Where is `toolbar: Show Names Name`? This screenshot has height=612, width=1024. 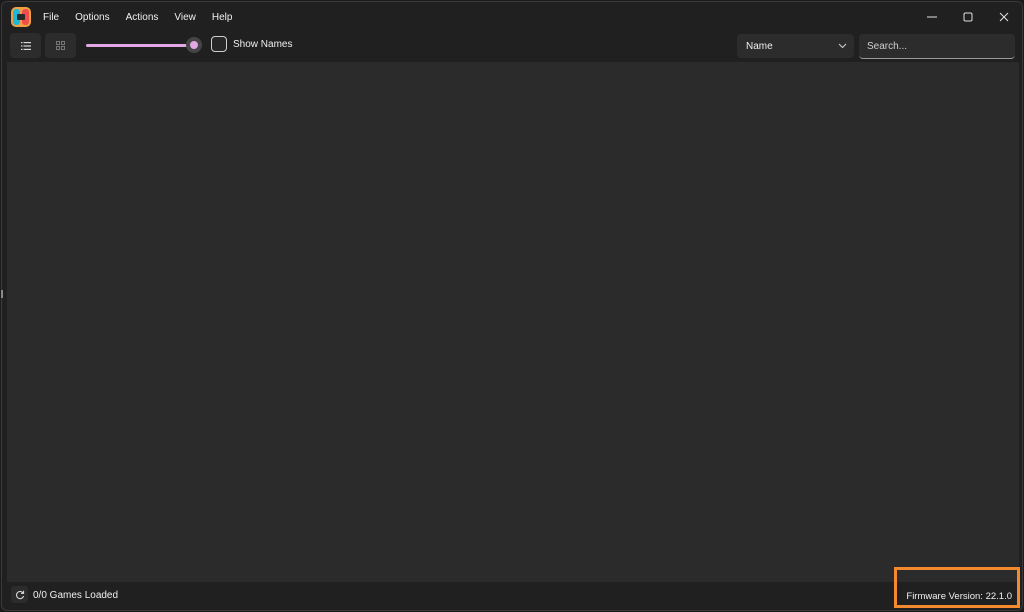
toolbar: Show Names Name is located at coordinates (512, 46).